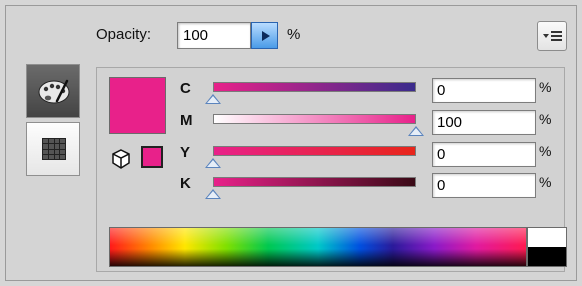 The width and height of the screenshot is (582, 286). What do you see at coordinates (314, 119) in the screenshot?
I see `slider-track-m` at bounding box center [314, 119].